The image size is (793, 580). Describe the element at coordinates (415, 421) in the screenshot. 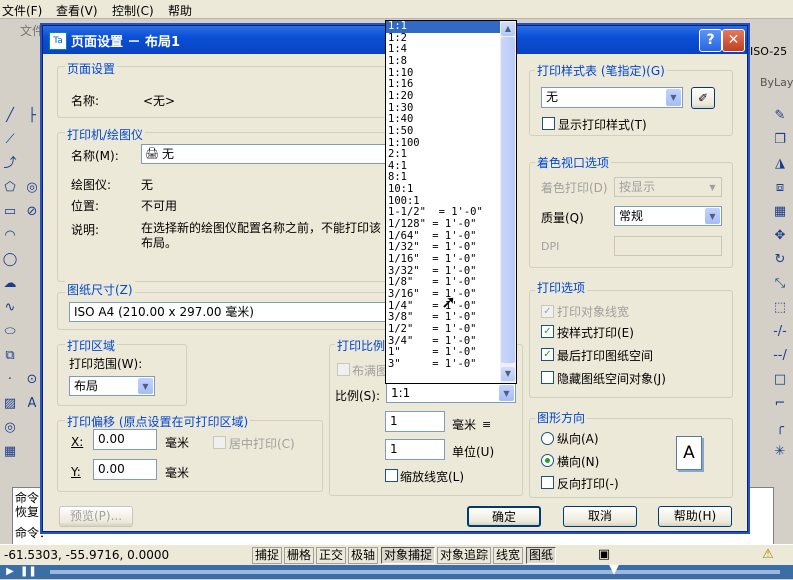

I see `scale-mm-input: 1` at that location.